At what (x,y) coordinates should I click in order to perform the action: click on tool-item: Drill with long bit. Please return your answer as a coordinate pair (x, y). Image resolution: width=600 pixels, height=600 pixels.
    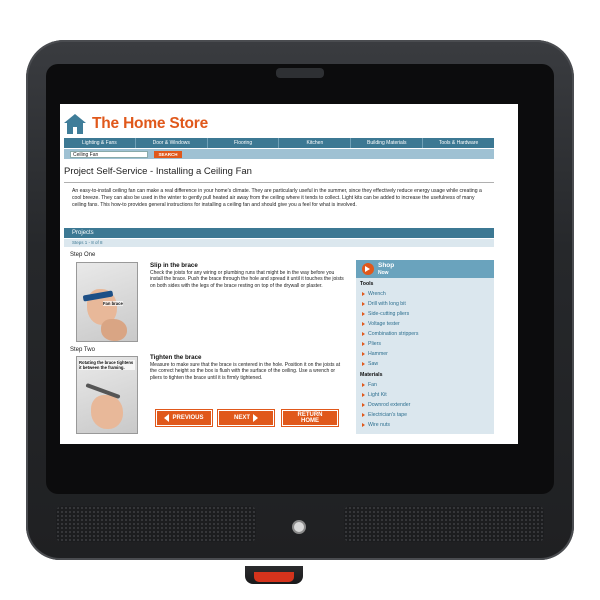
    Looking at the image, I should click on (384, 304).